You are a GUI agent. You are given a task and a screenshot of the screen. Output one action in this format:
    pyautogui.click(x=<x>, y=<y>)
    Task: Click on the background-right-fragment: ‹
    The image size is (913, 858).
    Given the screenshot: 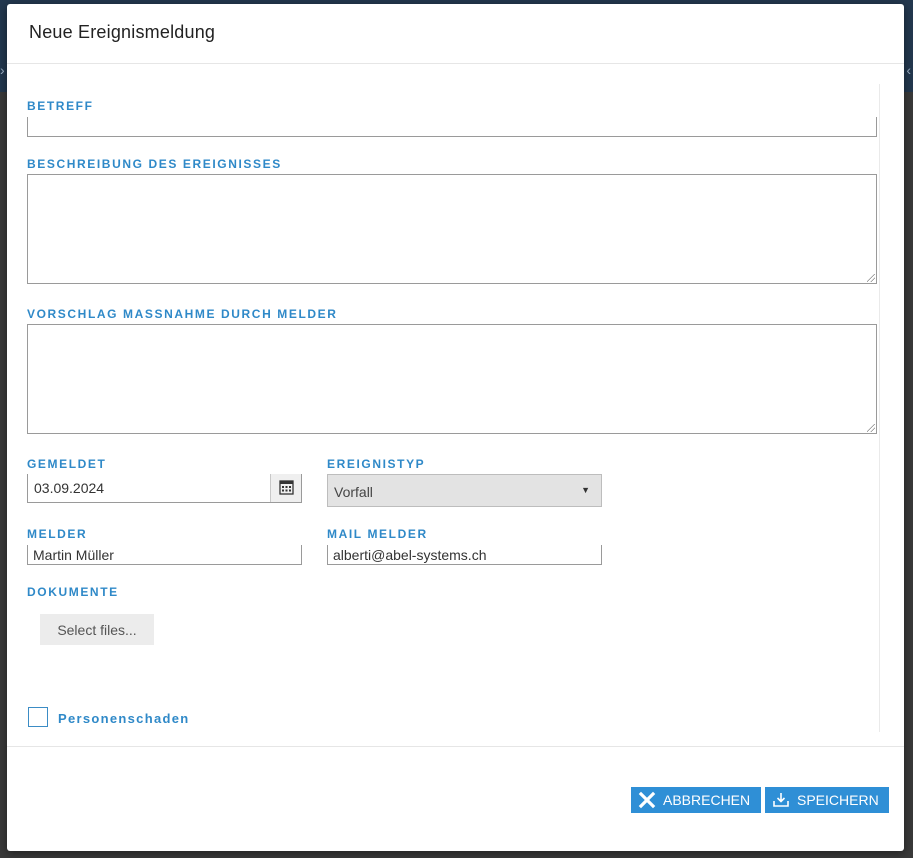 What is the action you would take?
    pyautogui.click(x=908, y=70)
    